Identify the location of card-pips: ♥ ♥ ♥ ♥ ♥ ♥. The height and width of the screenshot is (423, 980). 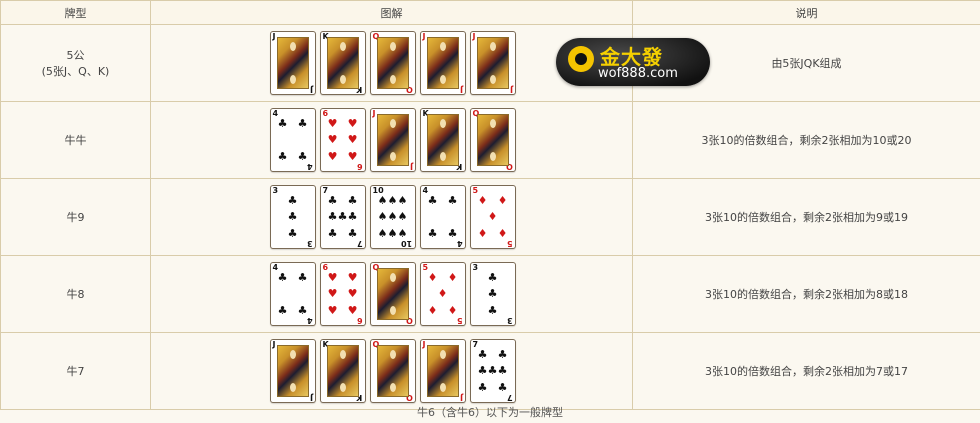
(343, 294).